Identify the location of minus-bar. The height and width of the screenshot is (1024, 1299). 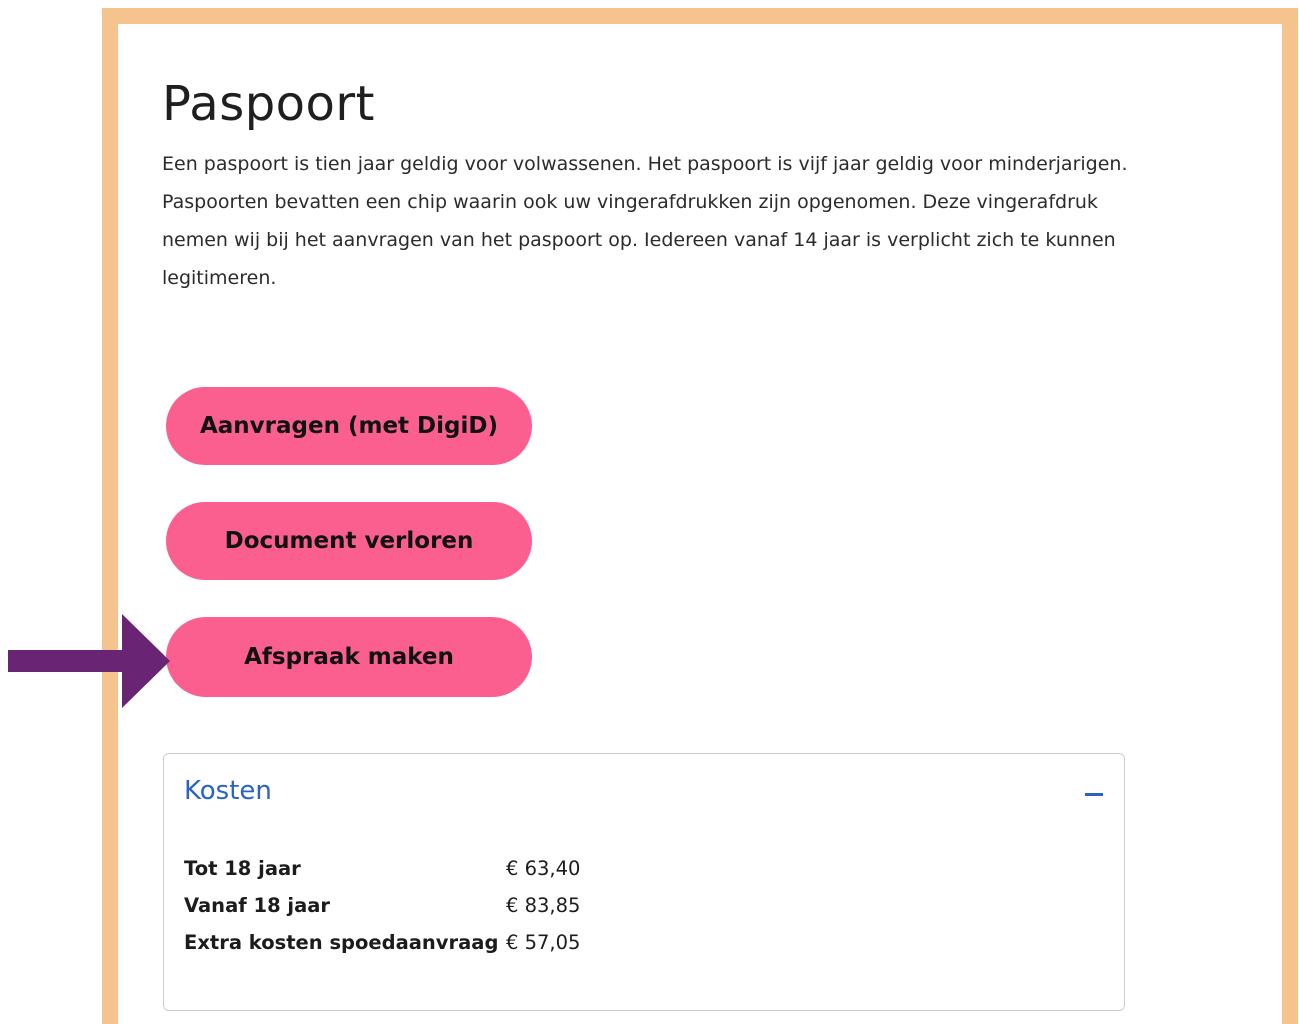
(1094, 794).